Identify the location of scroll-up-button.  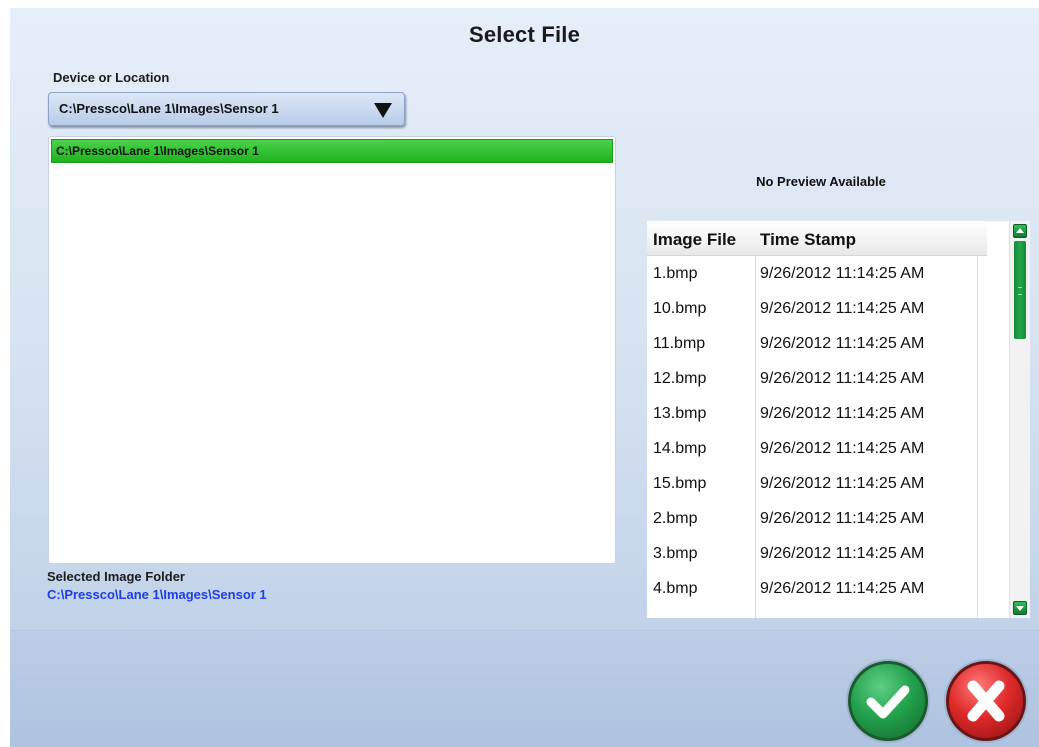
(1020, 231).